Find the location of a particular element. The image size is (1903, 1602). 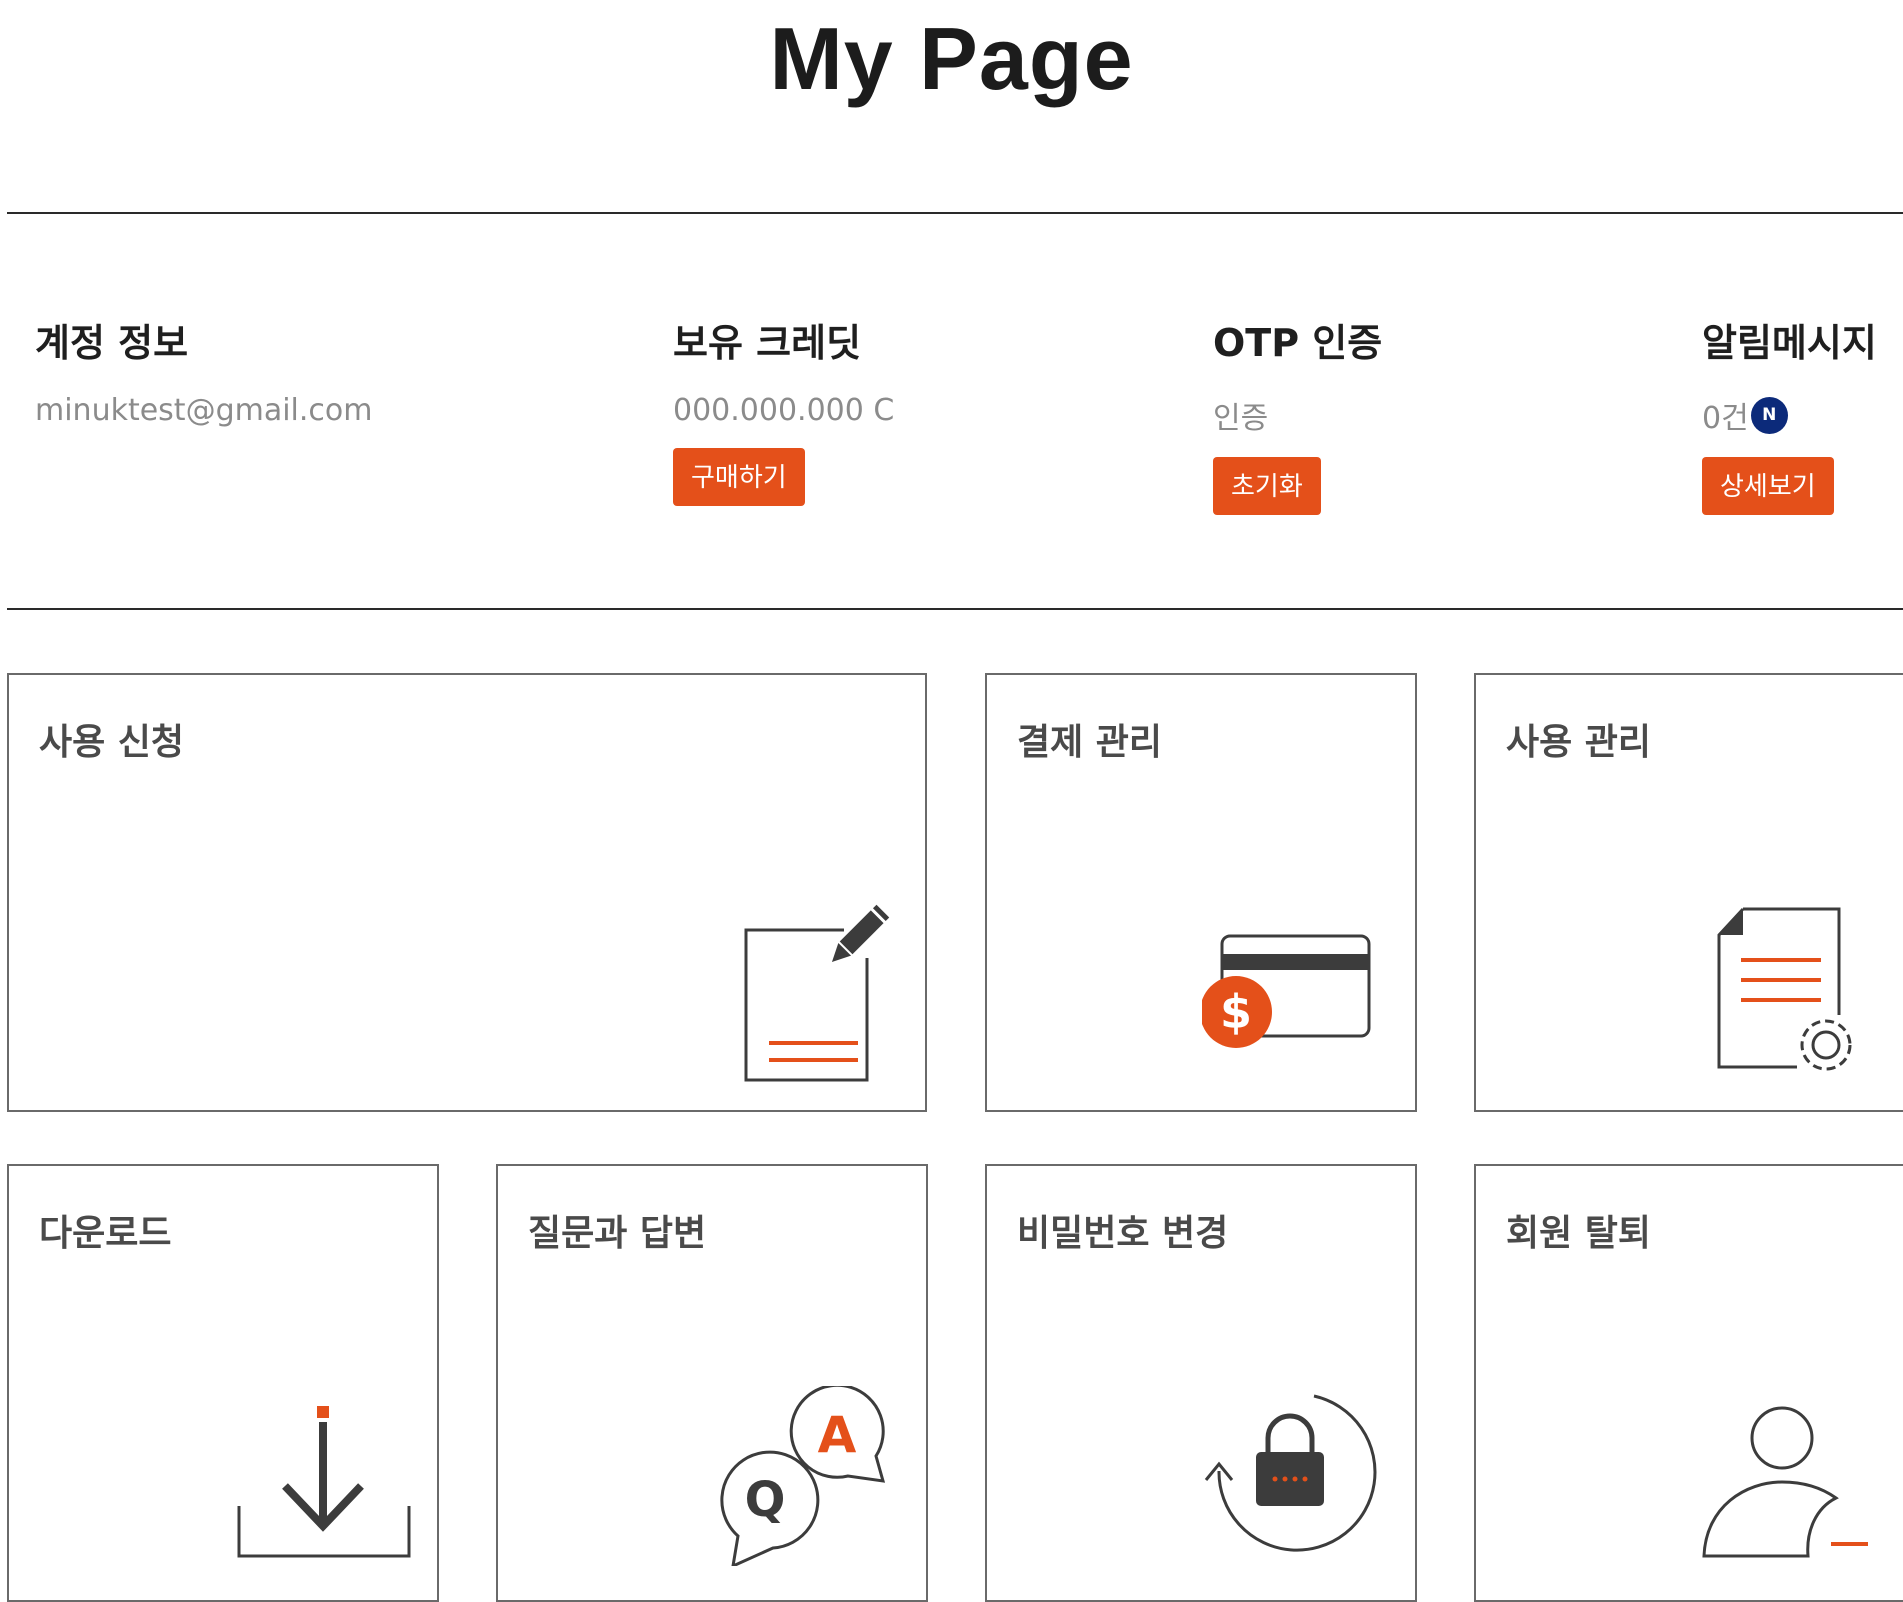

card-password: 비밀번호 변경 is located at coordinates (1201, 1383).